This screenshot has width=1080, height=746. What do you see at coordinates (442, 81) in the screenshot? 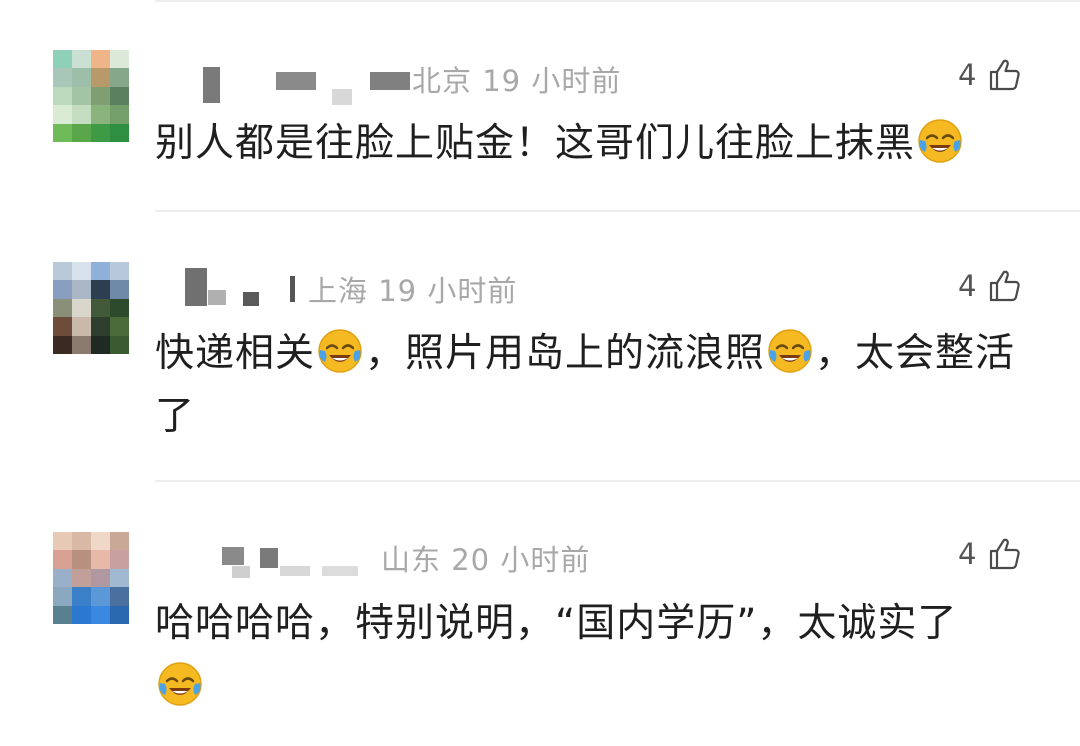
I see `comment-location: 北京` at bounding box center [442, 81].